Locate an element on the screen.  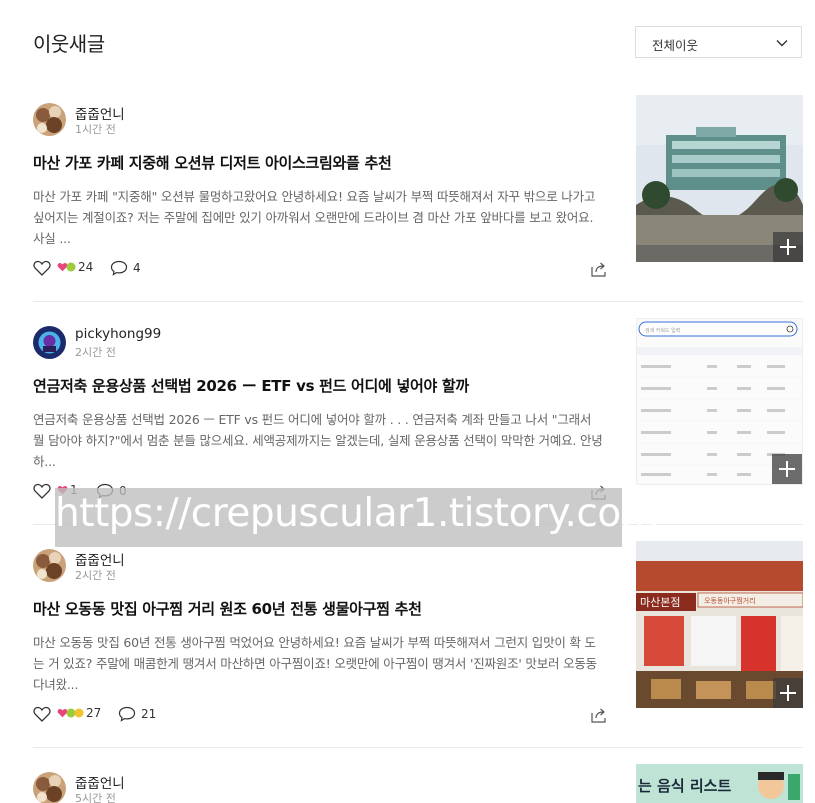
post-title: 마산 가포 카페 지중해 오션뷰 디저트 아이스크림와플 추천 is located at coordinates (328, 162).